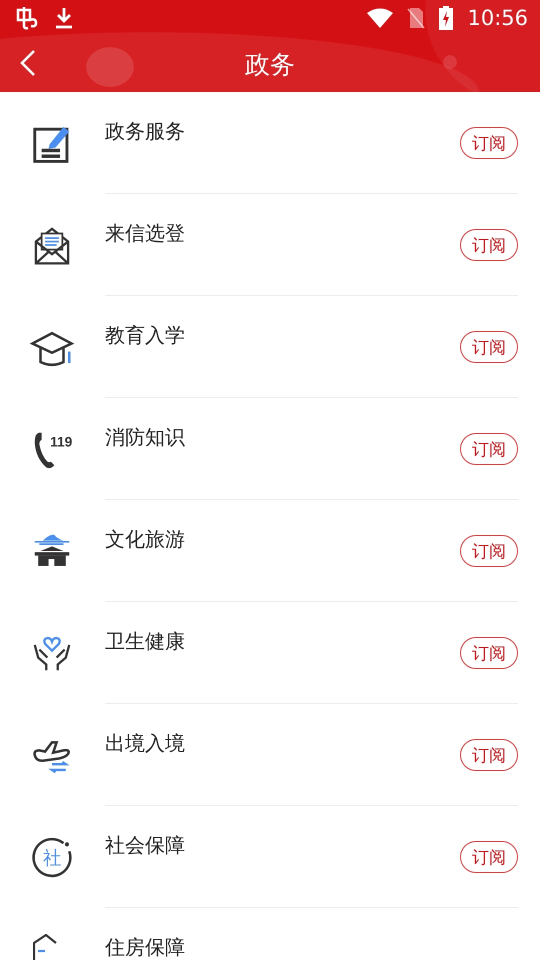 The image size is (540, 960). Describe the element at coordinates (497, 18) in the screenshot. I see `status-time: 10:56` at that location.